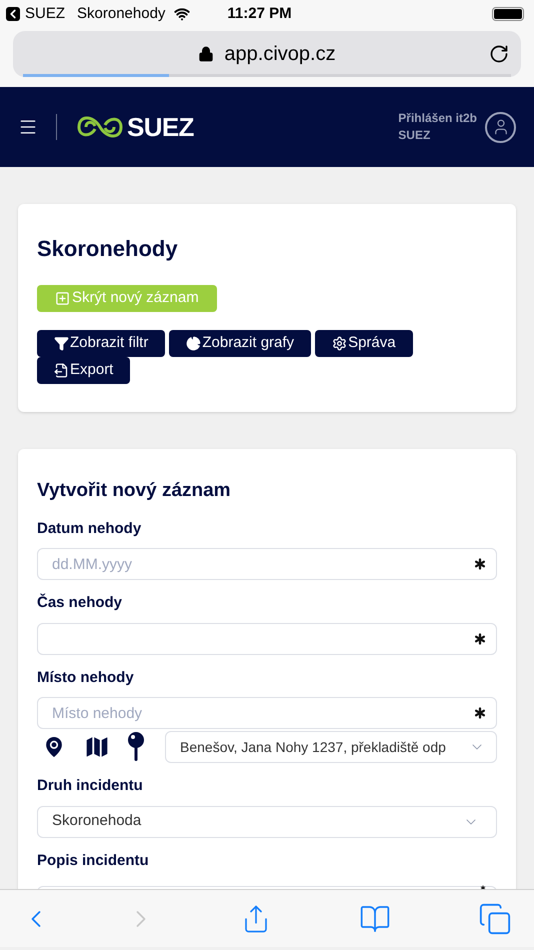 The height and width of the screenshot is (950, 534). What do you see at coordinates (206, 54) in the screenshot?
I see `lock-icon` at bounding box center [206, 54].